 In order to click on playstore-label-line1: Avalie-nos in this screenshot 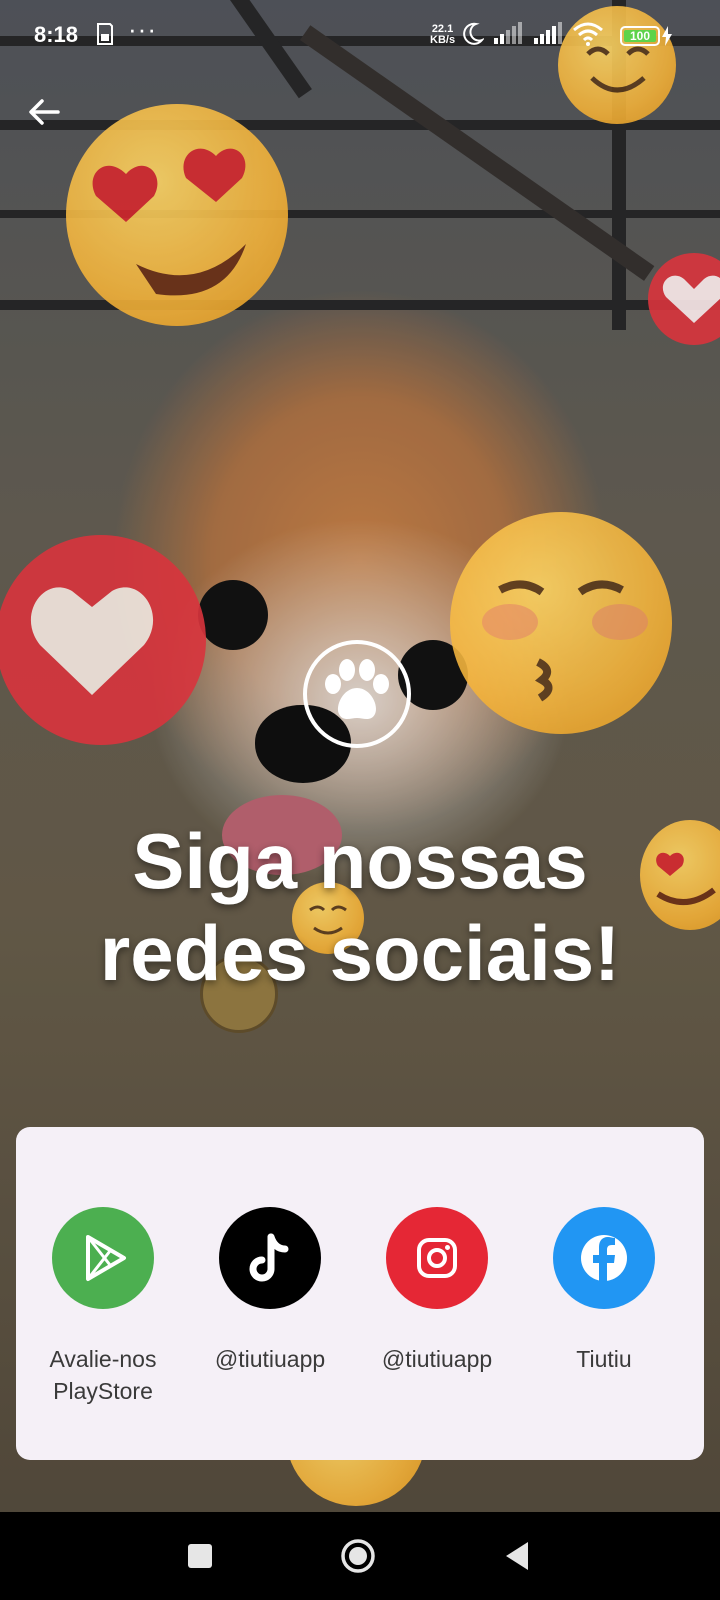, I will do `click(103, 1359)`.